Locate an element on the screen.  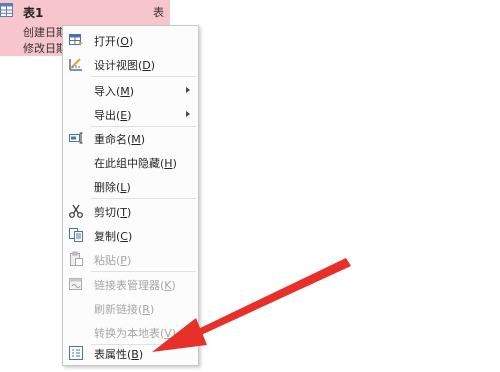
menu-item-table-properties: 表属性(B) is located at coordinates (130, 353).